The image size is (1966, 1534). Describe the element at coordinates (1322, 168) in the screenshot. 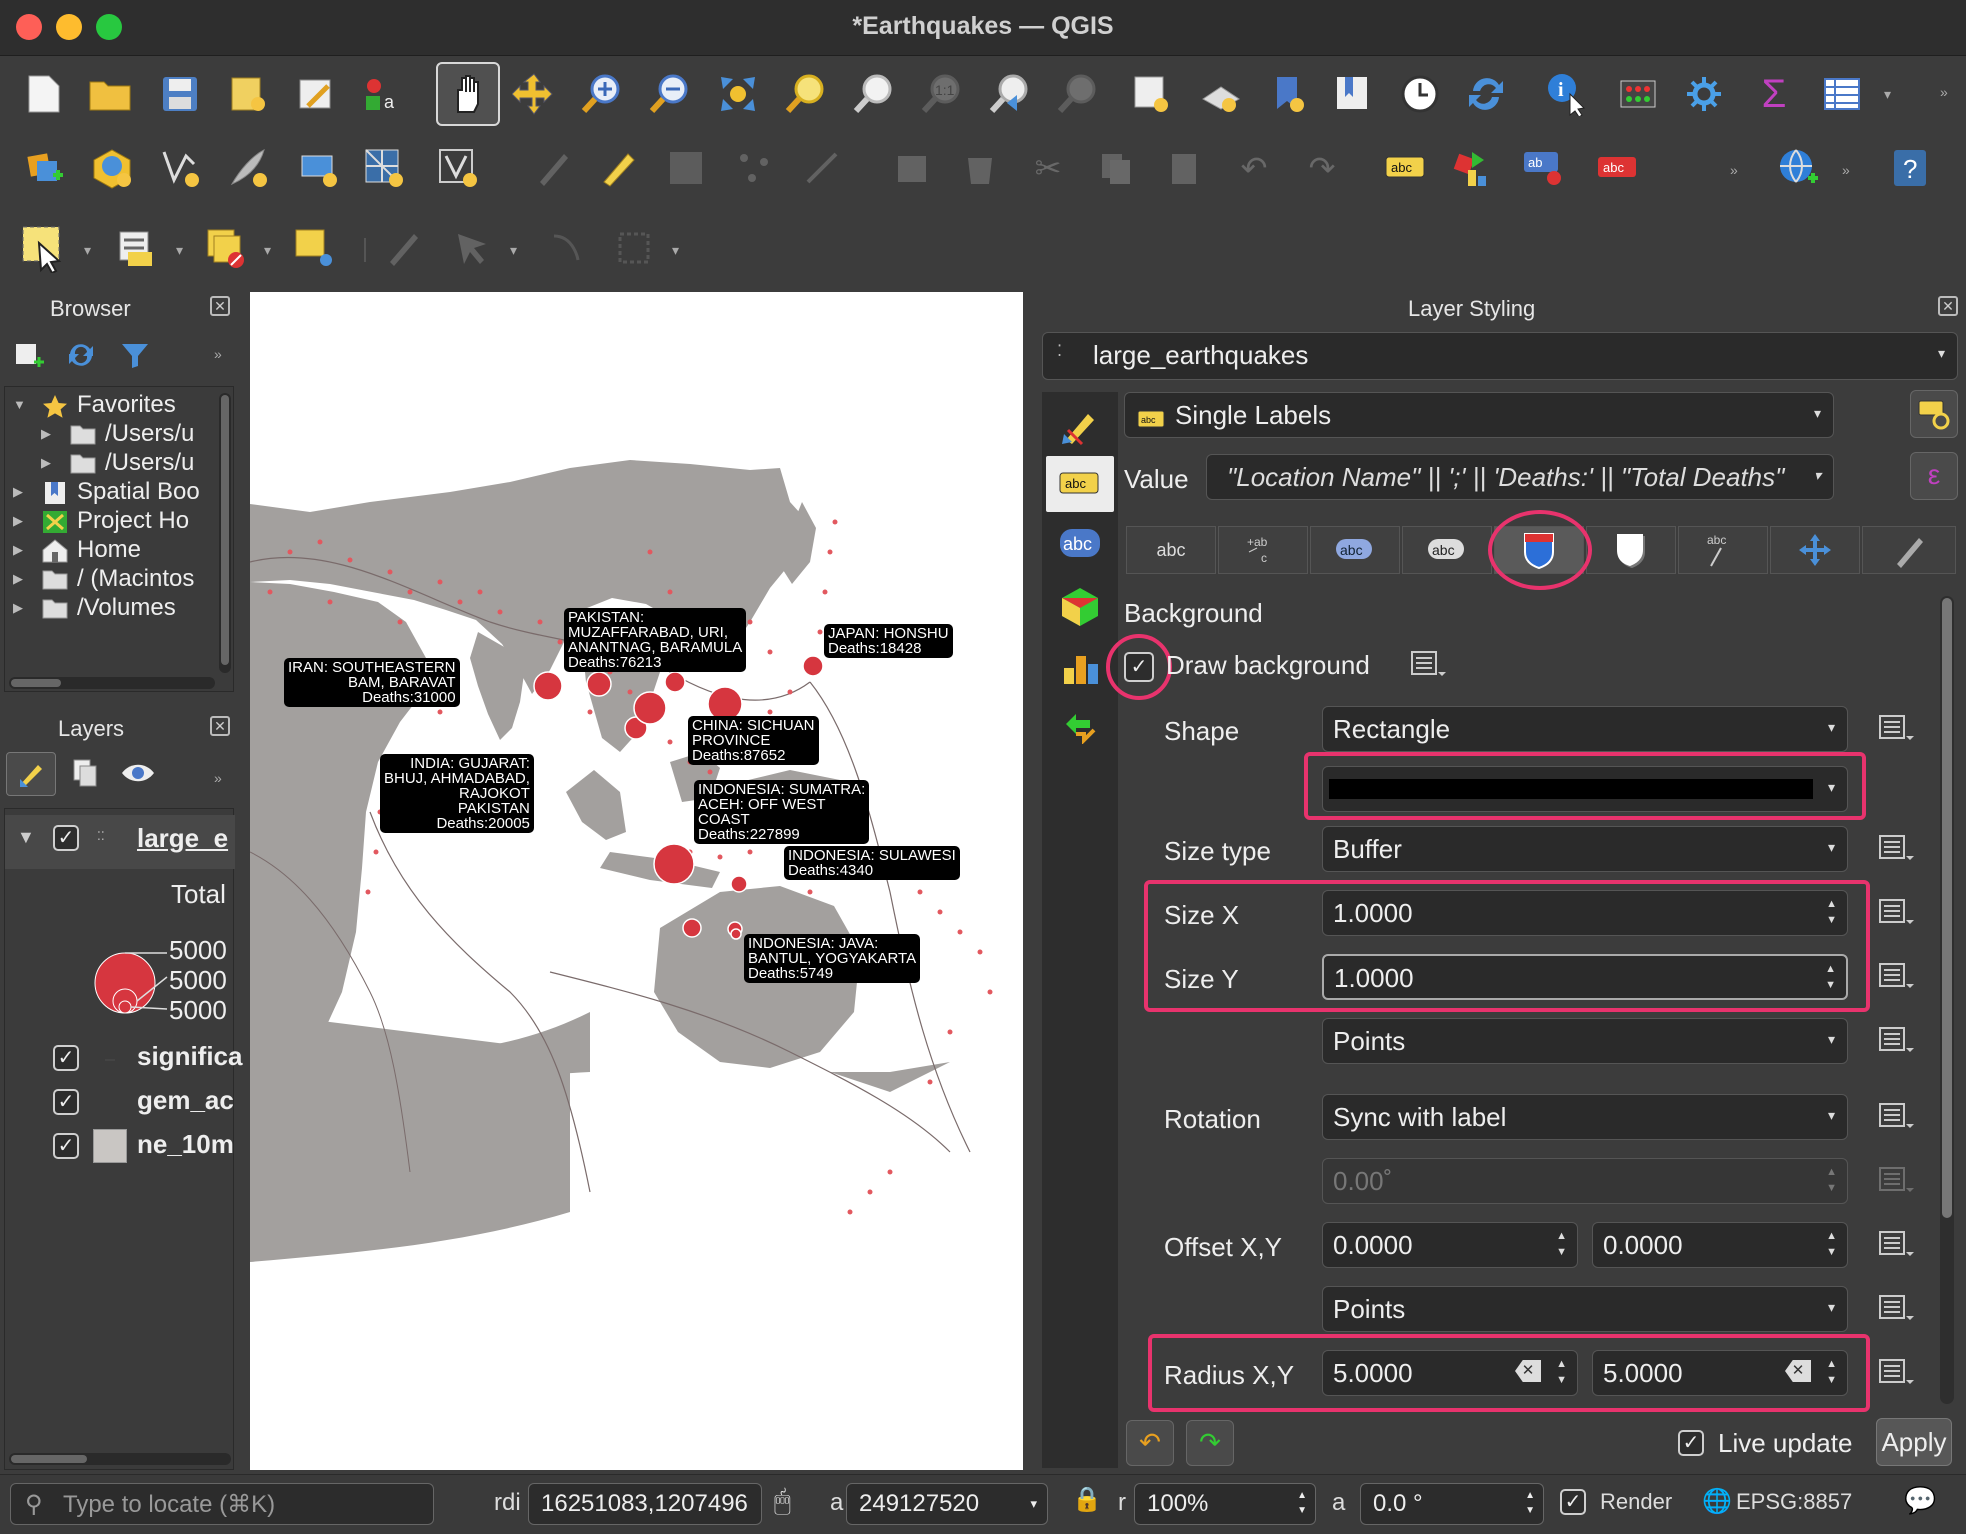

I see `redo-icon: ↷` at that location.